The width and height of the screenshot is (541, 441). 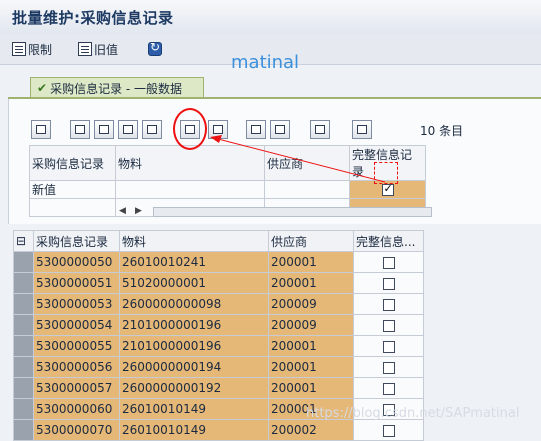 I want to click on annotation-arrow, so click(x=298, y=159).